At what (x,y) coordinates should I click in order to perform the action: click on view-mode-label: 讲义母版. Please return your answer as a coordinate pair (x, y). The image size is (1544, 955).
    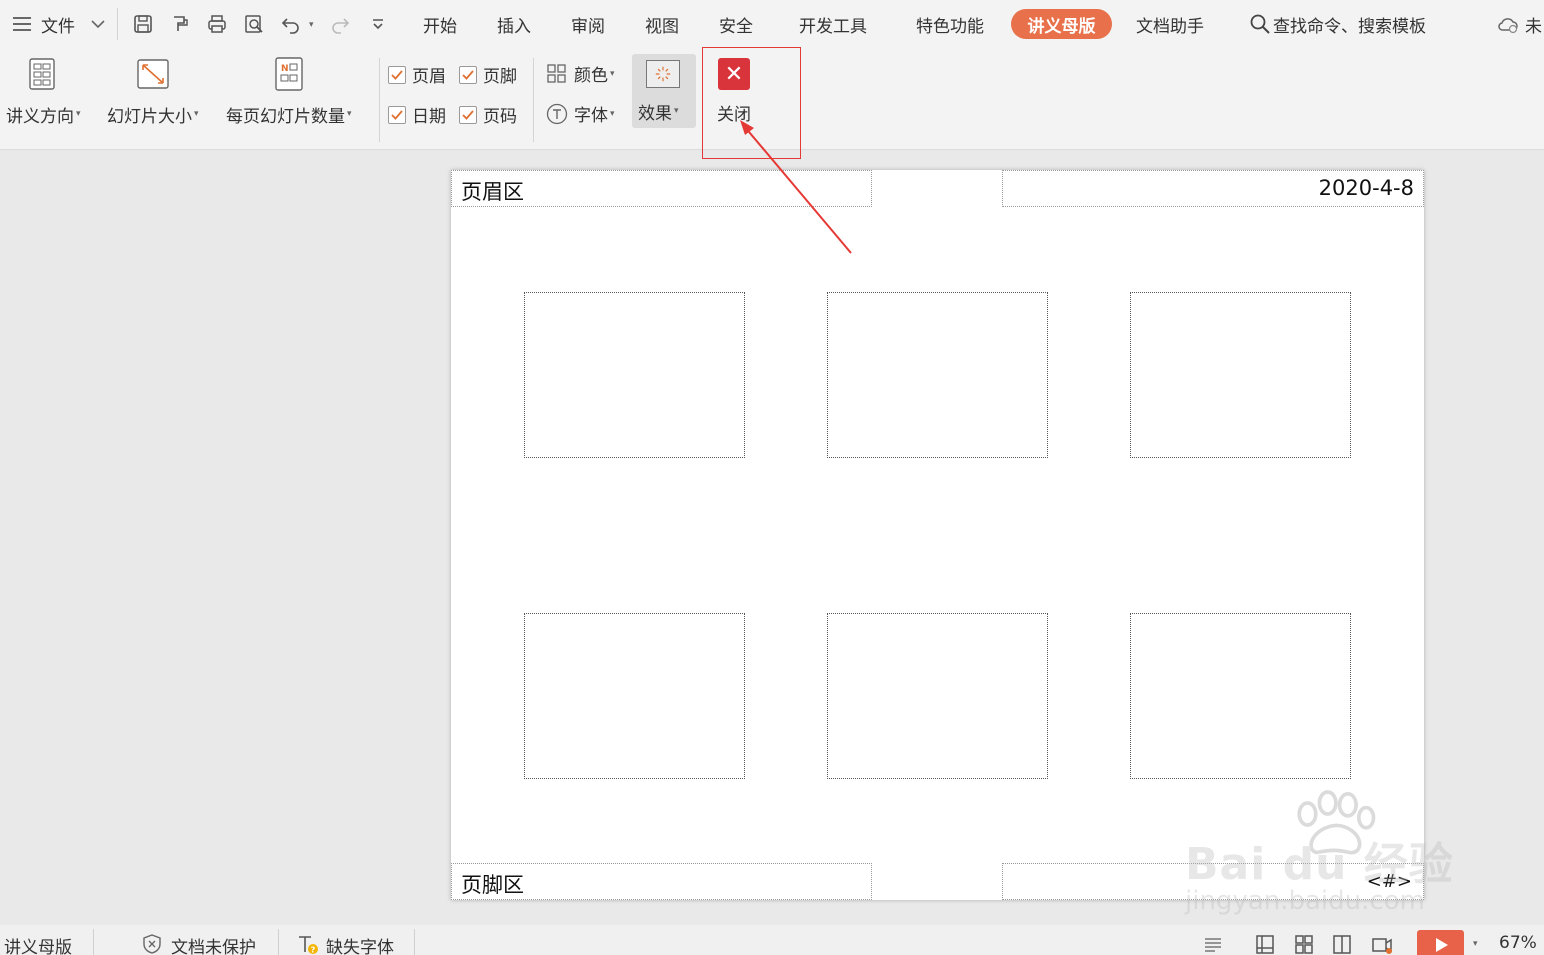
    Looking at the image, I should click on (38, 944).